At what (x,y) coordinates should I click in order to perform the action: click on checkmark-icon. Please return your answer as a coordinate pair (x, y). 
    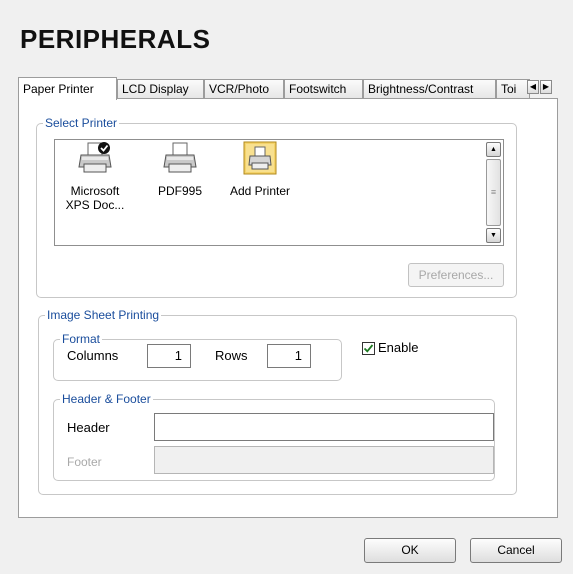
    Looking at the image, I should click on (368, 348).